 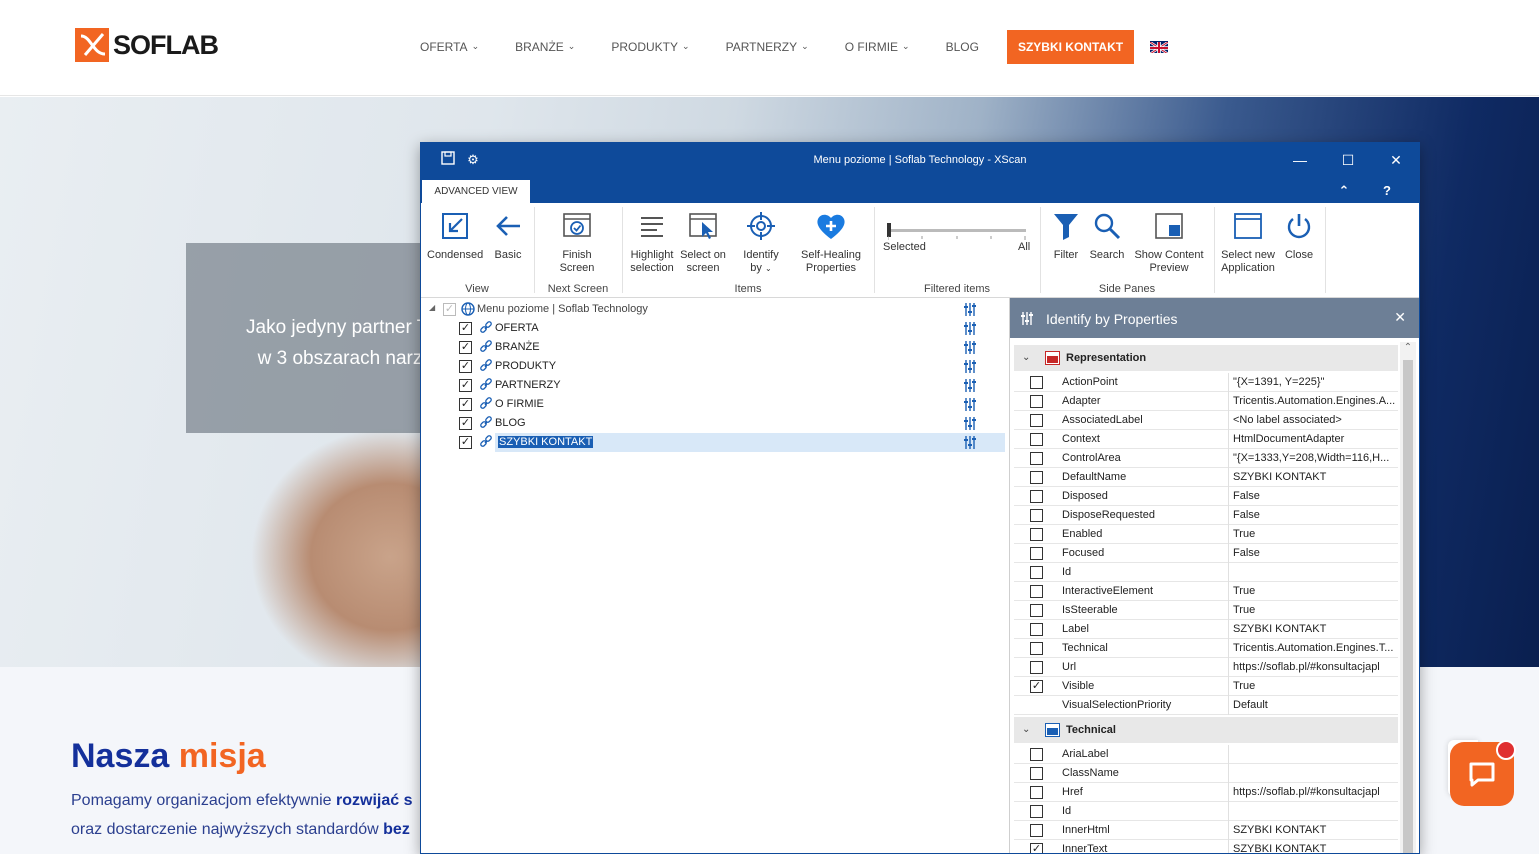 I want to click on nav-blog: BLOG, so click(x=962, y=47).